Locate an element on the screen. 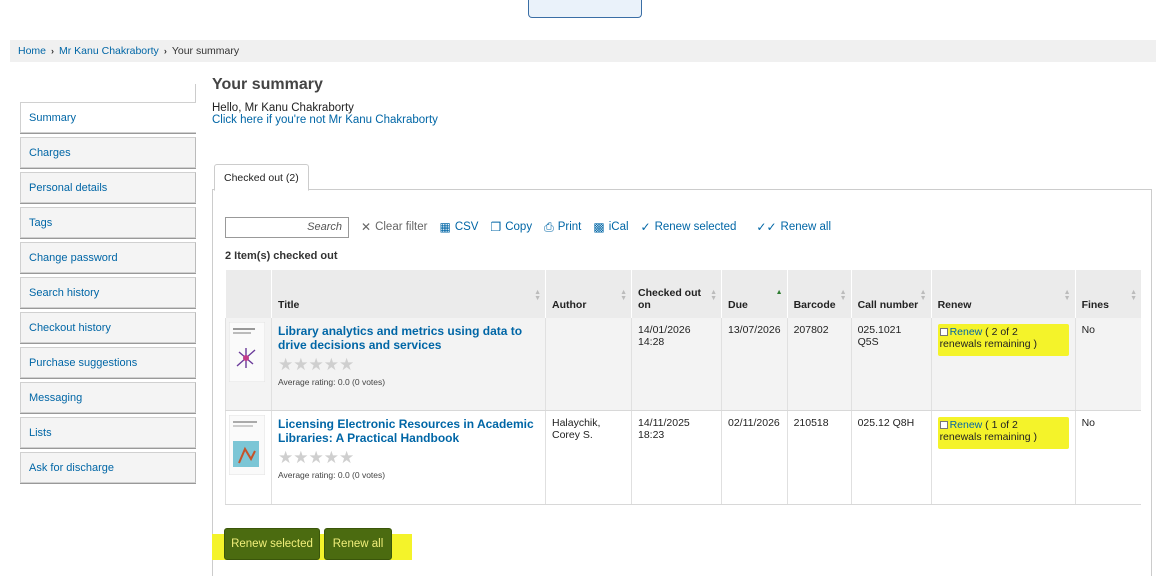 The image size is (1156, 576). author-cell: Halaychik, Corey S. is located at coordinates (588, 457).